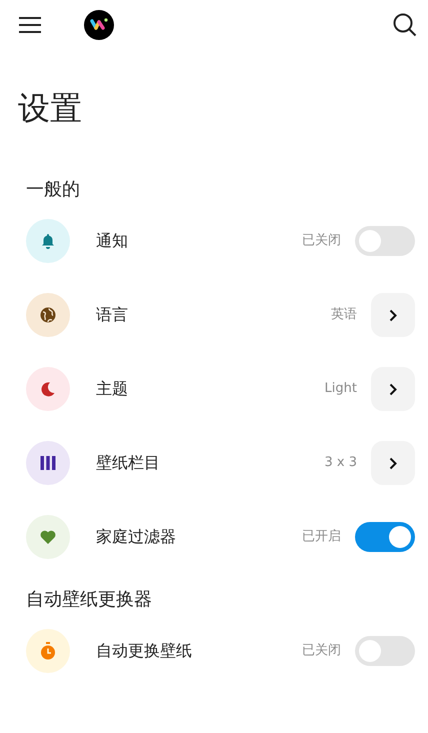 The width and height of the screenshot is (428, 733). What do you see at coordinates (53, 190) in the screenshot?
I see `section-heading: 一般的` at bounding box center [53, 190].